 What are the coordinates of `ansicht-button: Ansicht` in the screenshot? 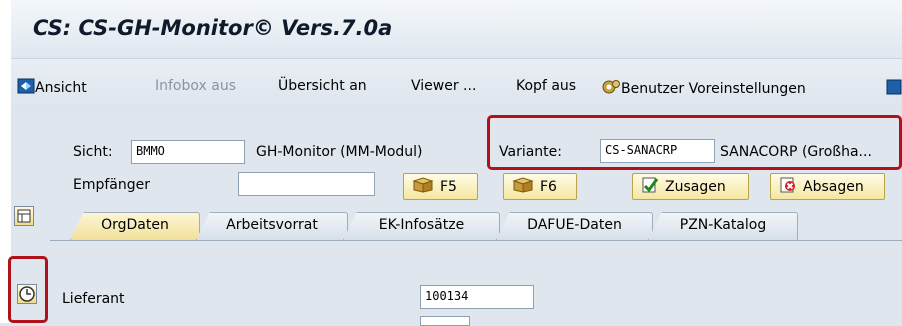 It's located at (52, 88).